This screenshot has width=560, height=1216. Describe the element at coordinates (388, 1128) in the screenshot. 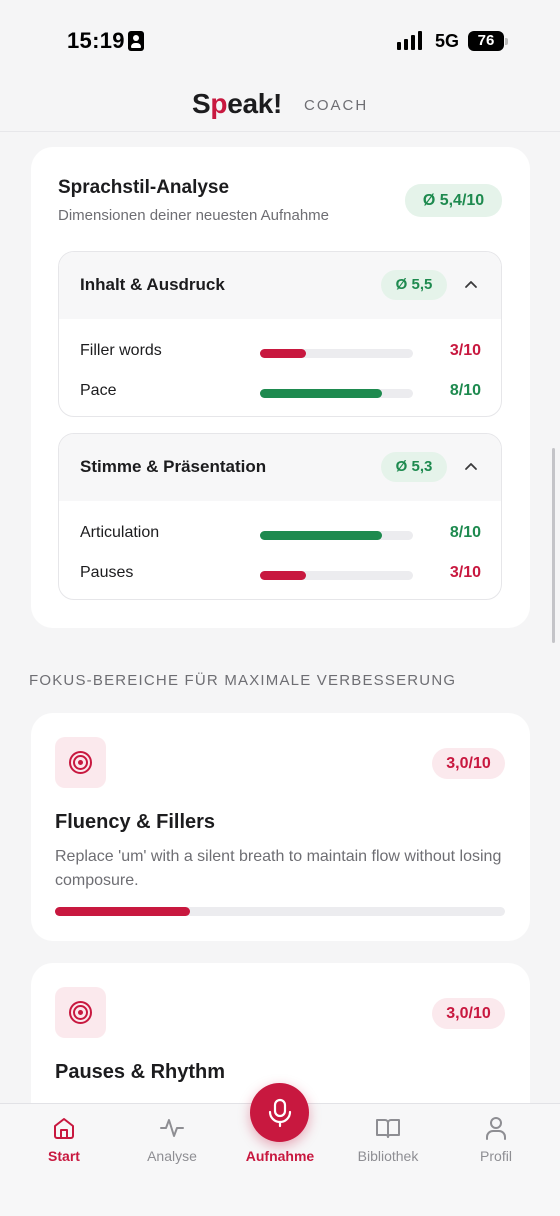

I see `book-icon` at that location.